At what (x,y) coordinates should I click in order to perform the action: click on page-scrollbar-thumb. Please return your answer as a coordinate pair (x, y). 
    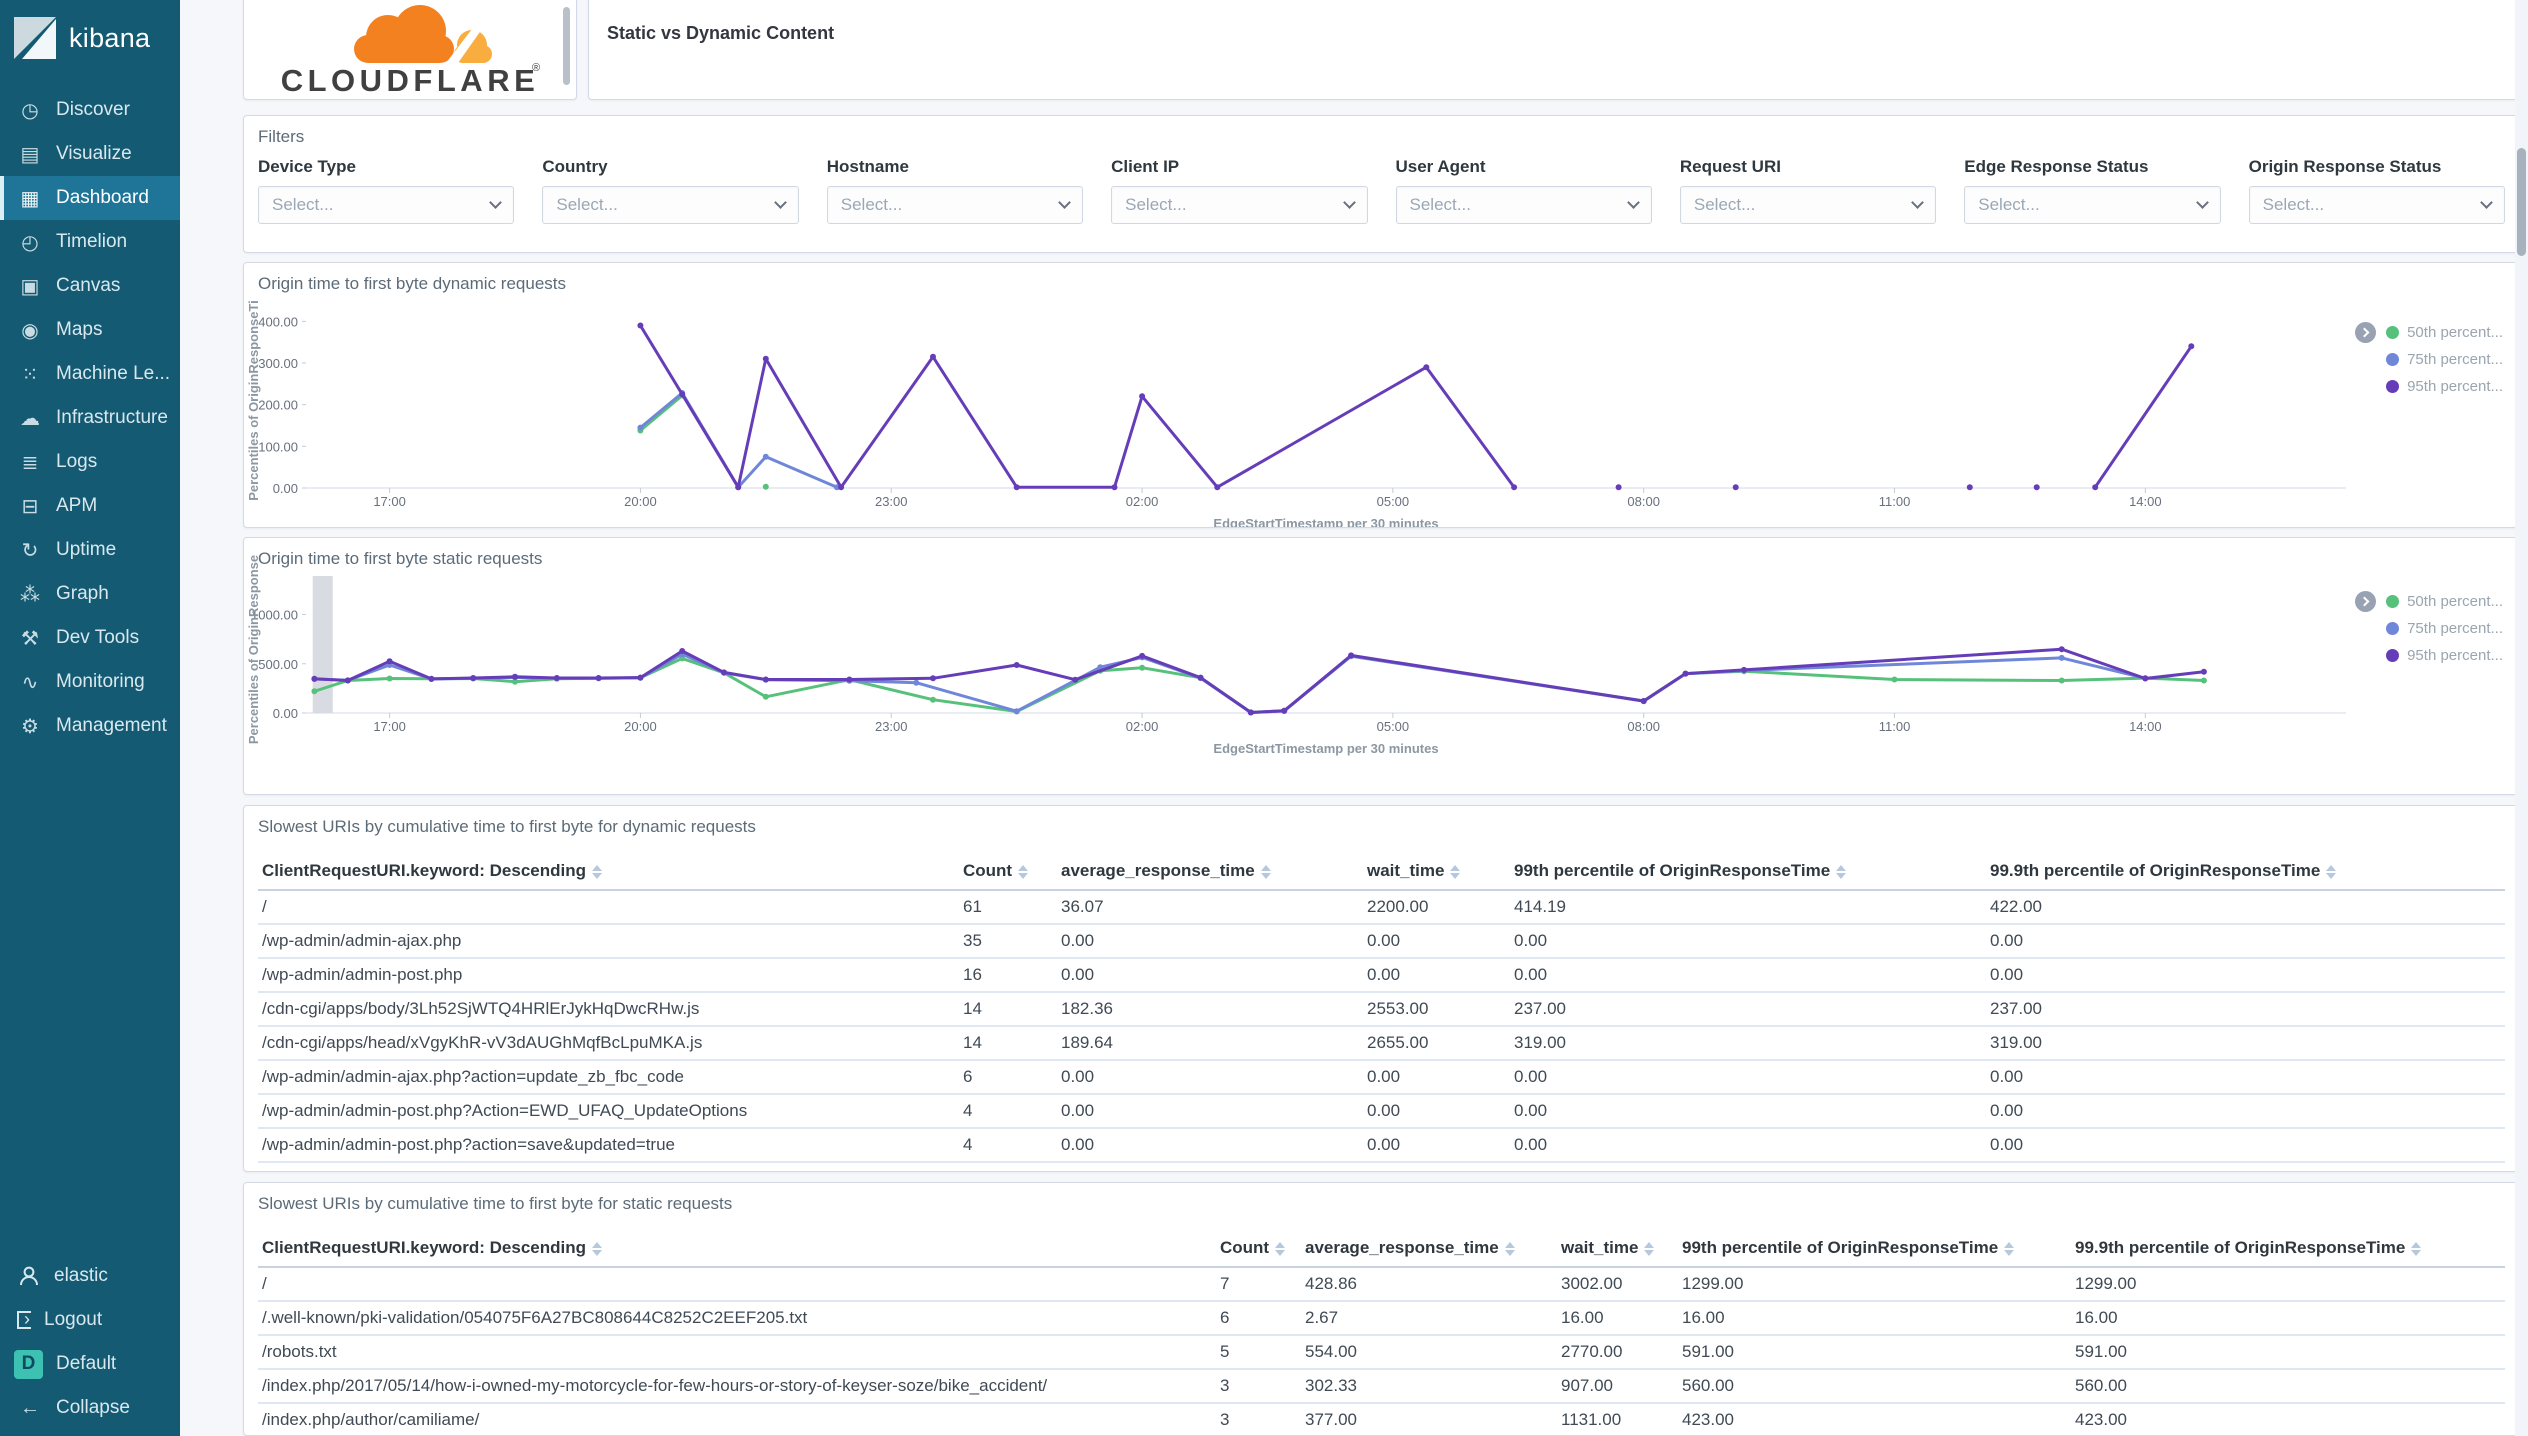
    Looking at the image, I should click on (2521, 202).